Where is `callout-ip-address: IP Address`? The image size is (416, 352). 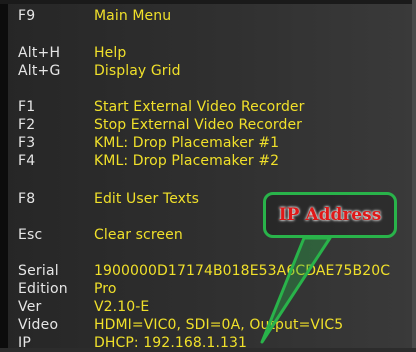 callout-ip-address: IP Address is located at coordinates (330, 215).